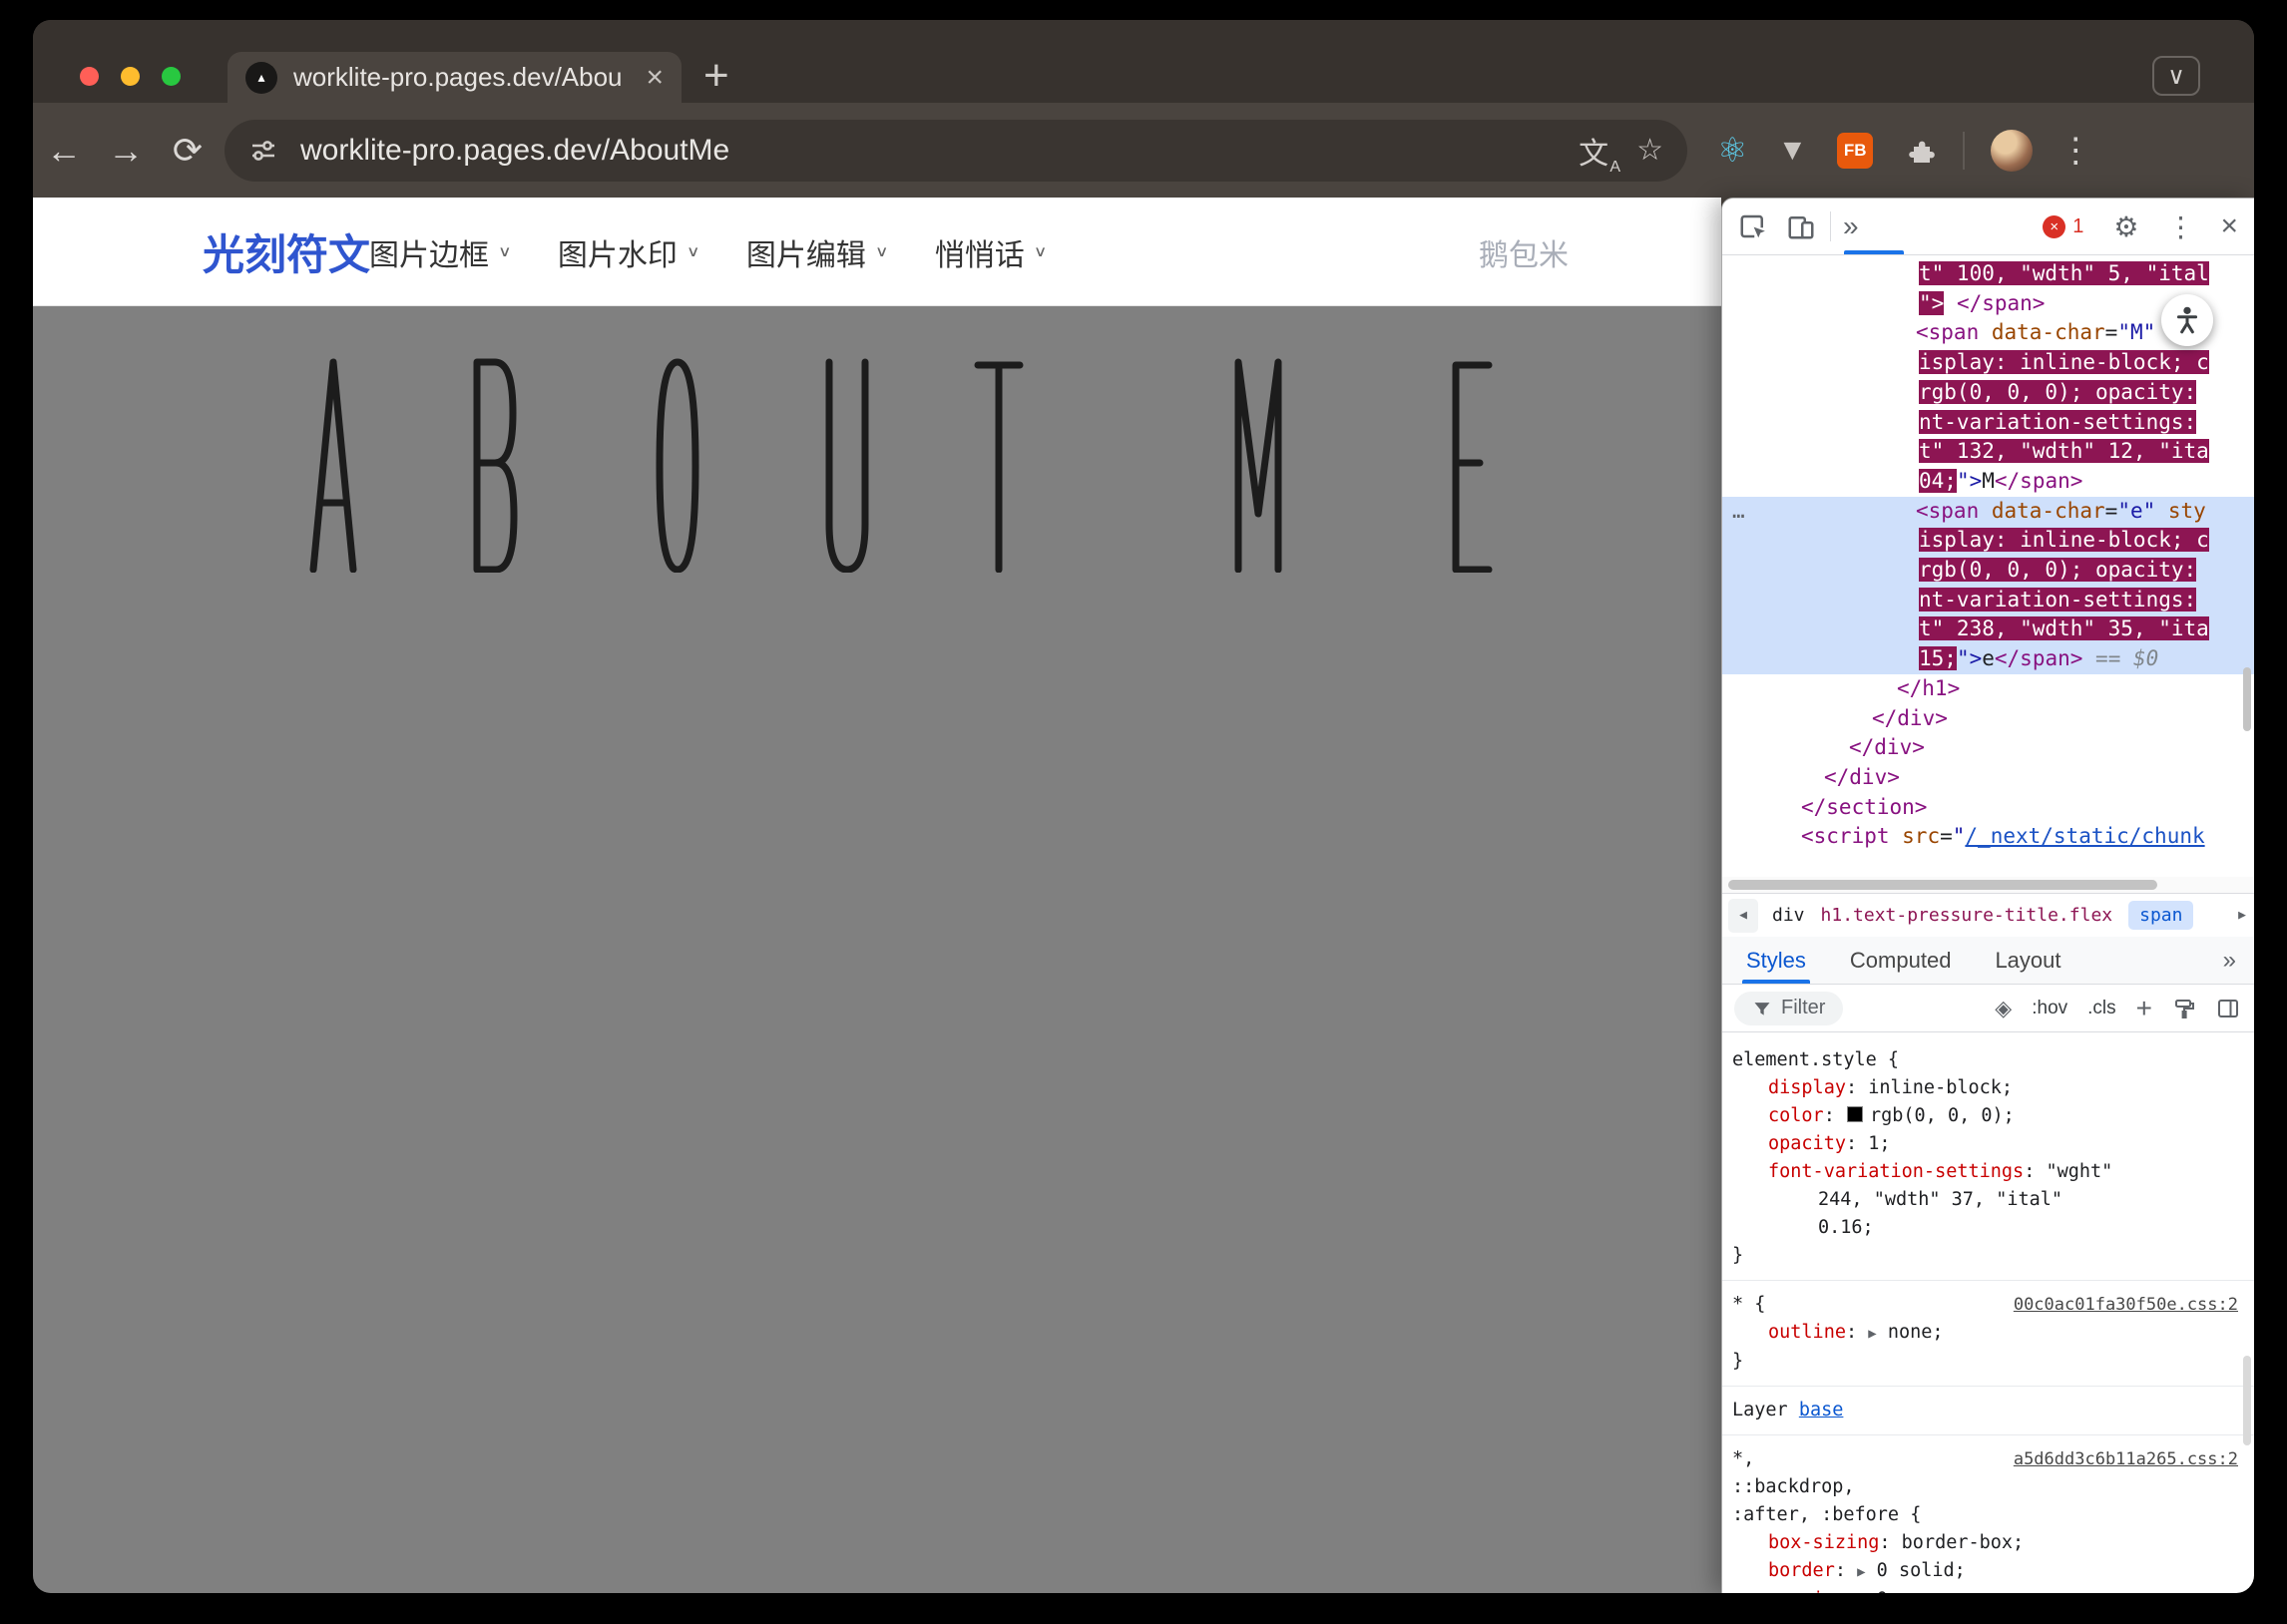  What do you see at coordinates (89, 76) in the screenshot?
I see `window-close-button` at bounding box center [89, 76].